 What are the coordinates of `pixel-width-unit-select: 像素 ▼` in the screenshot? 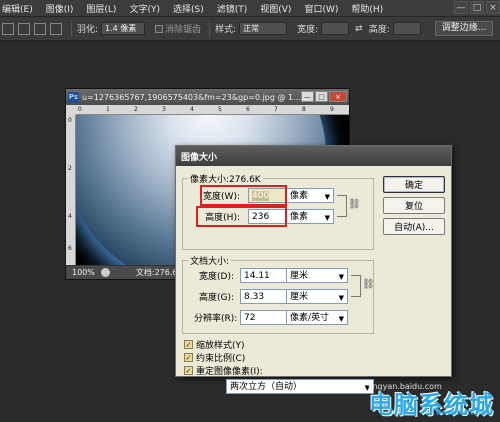 It's located at (310, 195).